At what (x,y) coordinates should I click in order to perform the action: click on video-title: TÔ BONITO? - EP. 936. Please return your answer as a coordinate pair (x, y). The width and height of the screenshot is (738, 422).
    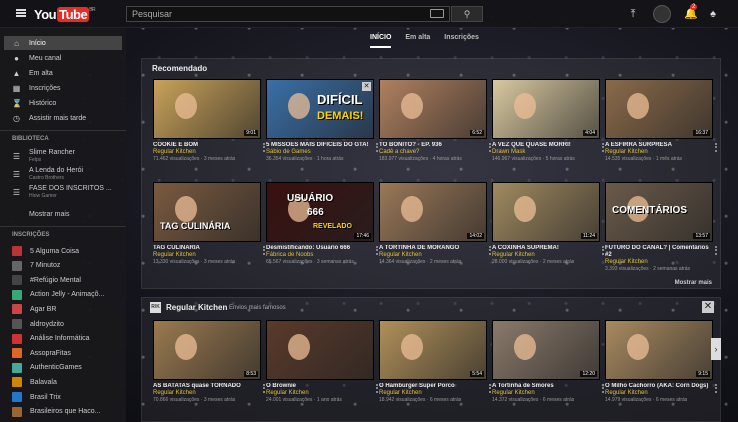
    Looking at the image, I should click on (433, 145).